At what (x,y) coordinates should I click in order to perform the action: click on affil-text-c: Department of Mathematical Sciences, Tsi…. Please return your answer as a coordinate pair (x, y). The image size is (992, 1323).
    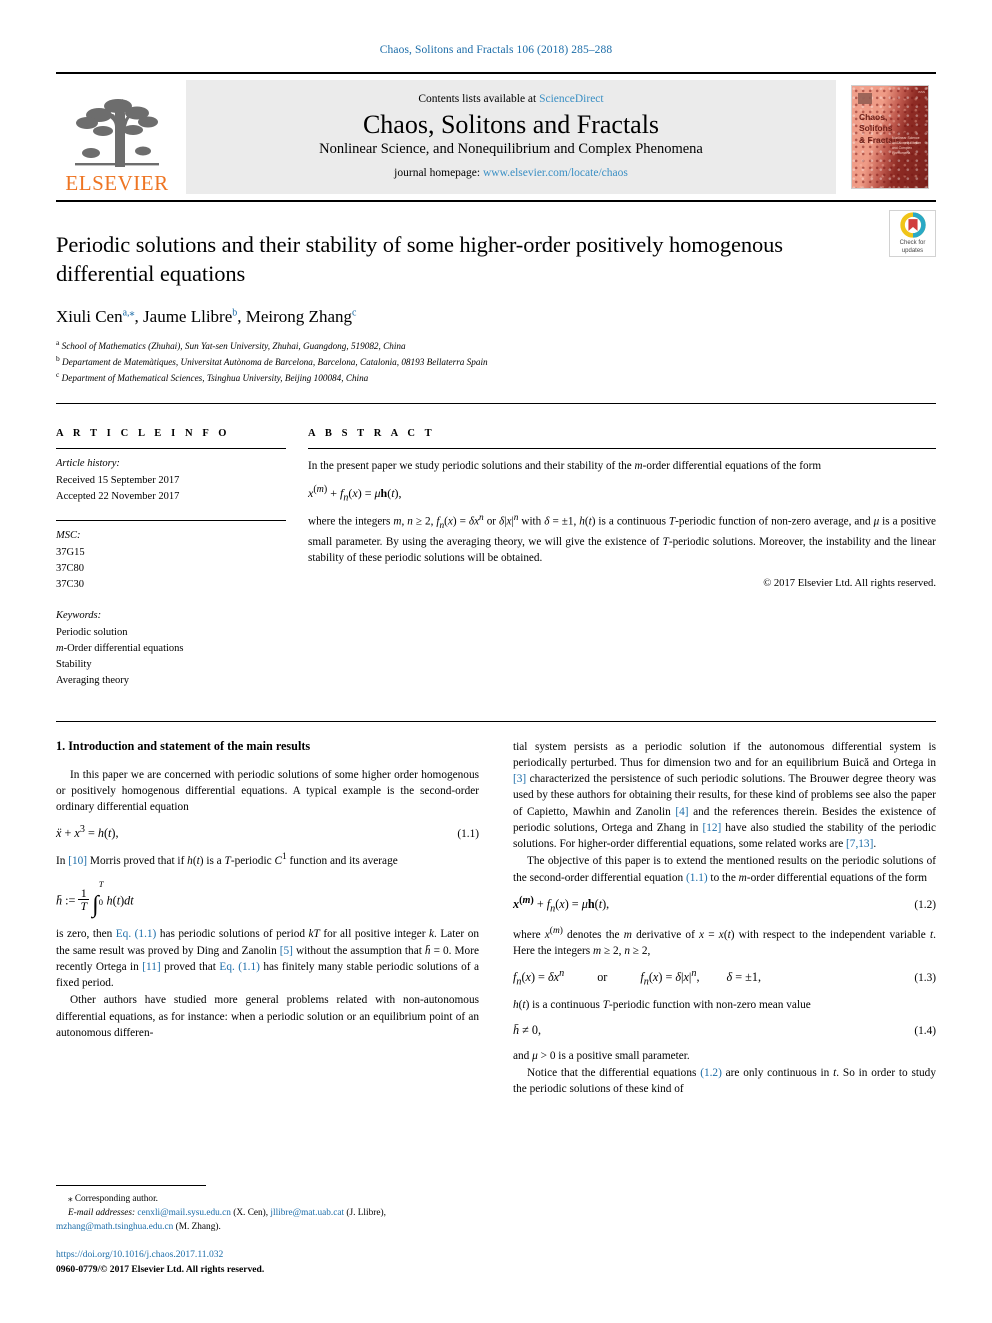
    Looking at the image, I should click on (215, 378).